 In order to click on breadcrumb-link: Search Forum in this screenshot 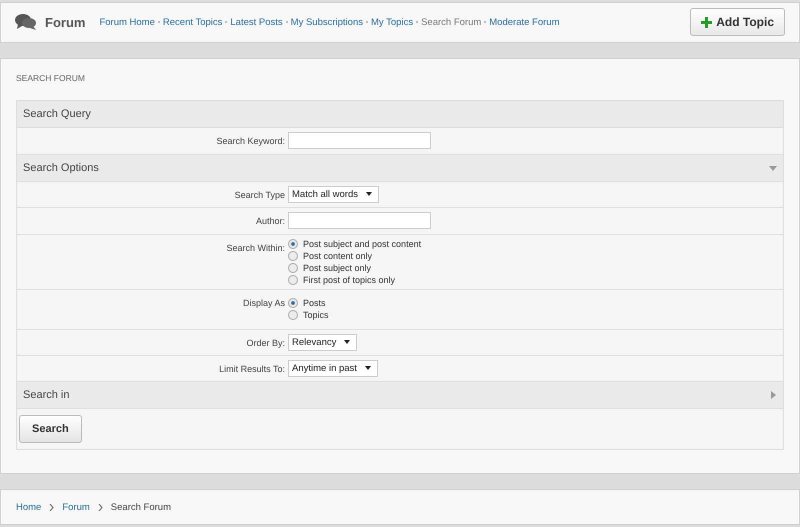, I will do `click(140, 507)`.